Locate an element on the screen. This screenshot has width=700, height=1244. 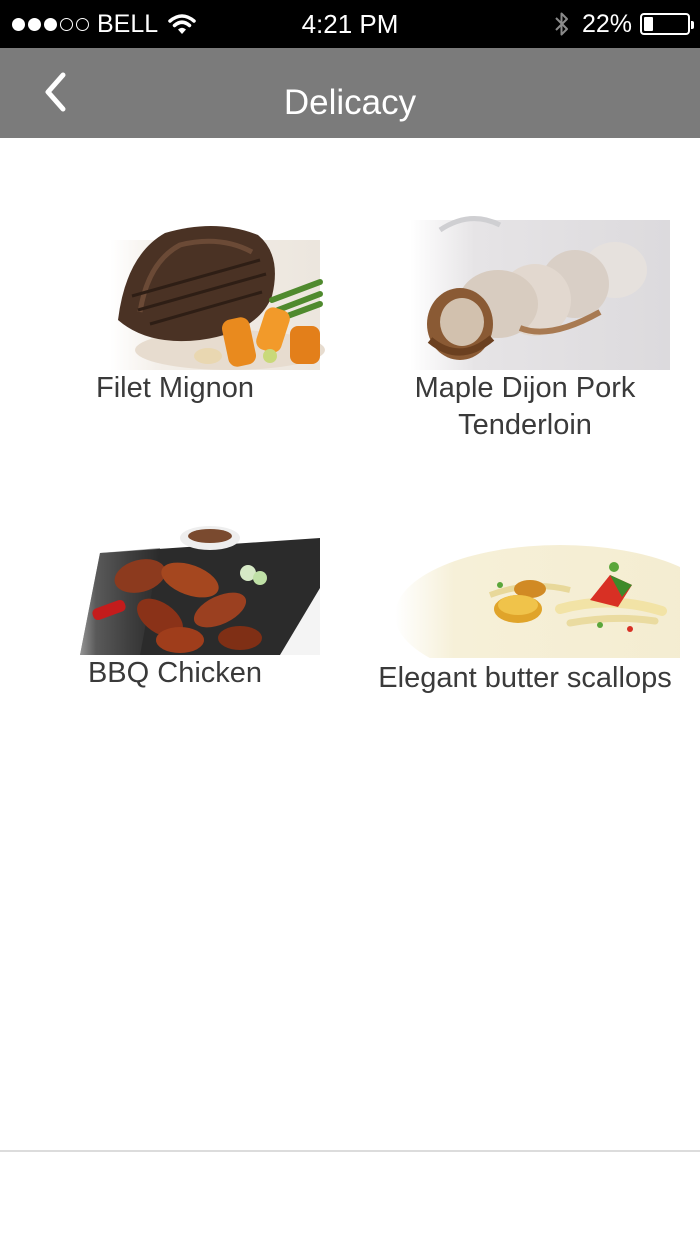
navigation-bar: Delicacy is located at coordinates (350, 93).